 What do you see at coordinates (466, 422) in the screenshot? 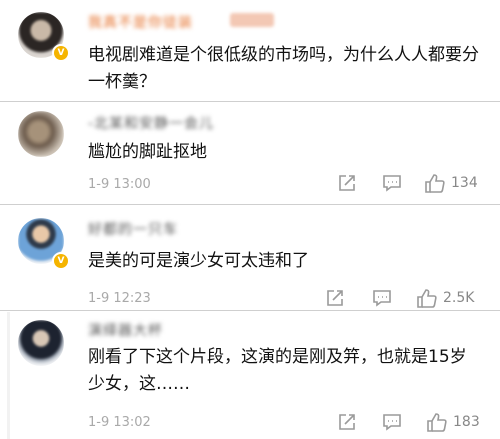
I see `like-count: 183` at bounding box center [466, 422].